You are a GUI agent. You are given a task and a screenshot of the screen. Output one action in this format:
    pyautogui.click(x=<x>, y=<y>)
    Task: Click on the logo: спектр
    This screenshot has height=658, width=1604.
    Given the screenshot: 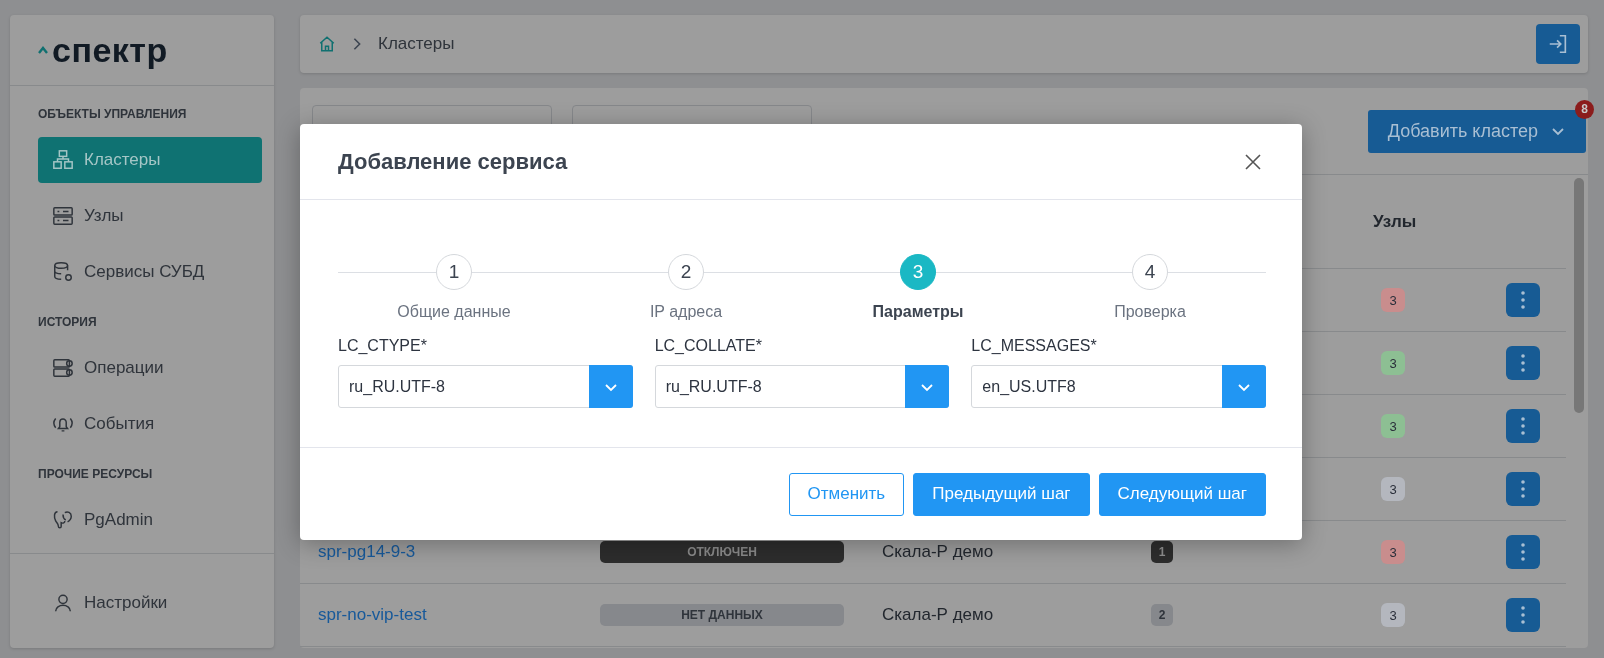 What is the action you would take?
    pyautogui.click(x=110, y=50)
    